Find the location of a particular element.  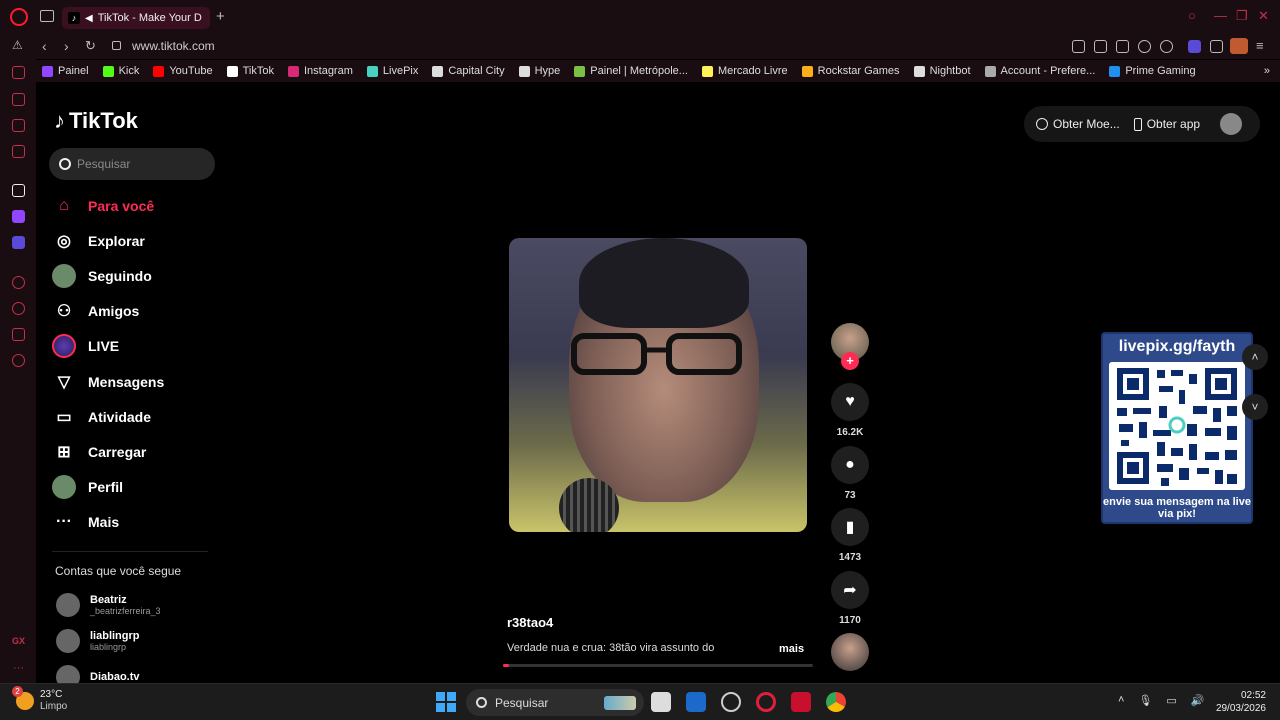

phone-icon is located at coordinates (1137, 124).